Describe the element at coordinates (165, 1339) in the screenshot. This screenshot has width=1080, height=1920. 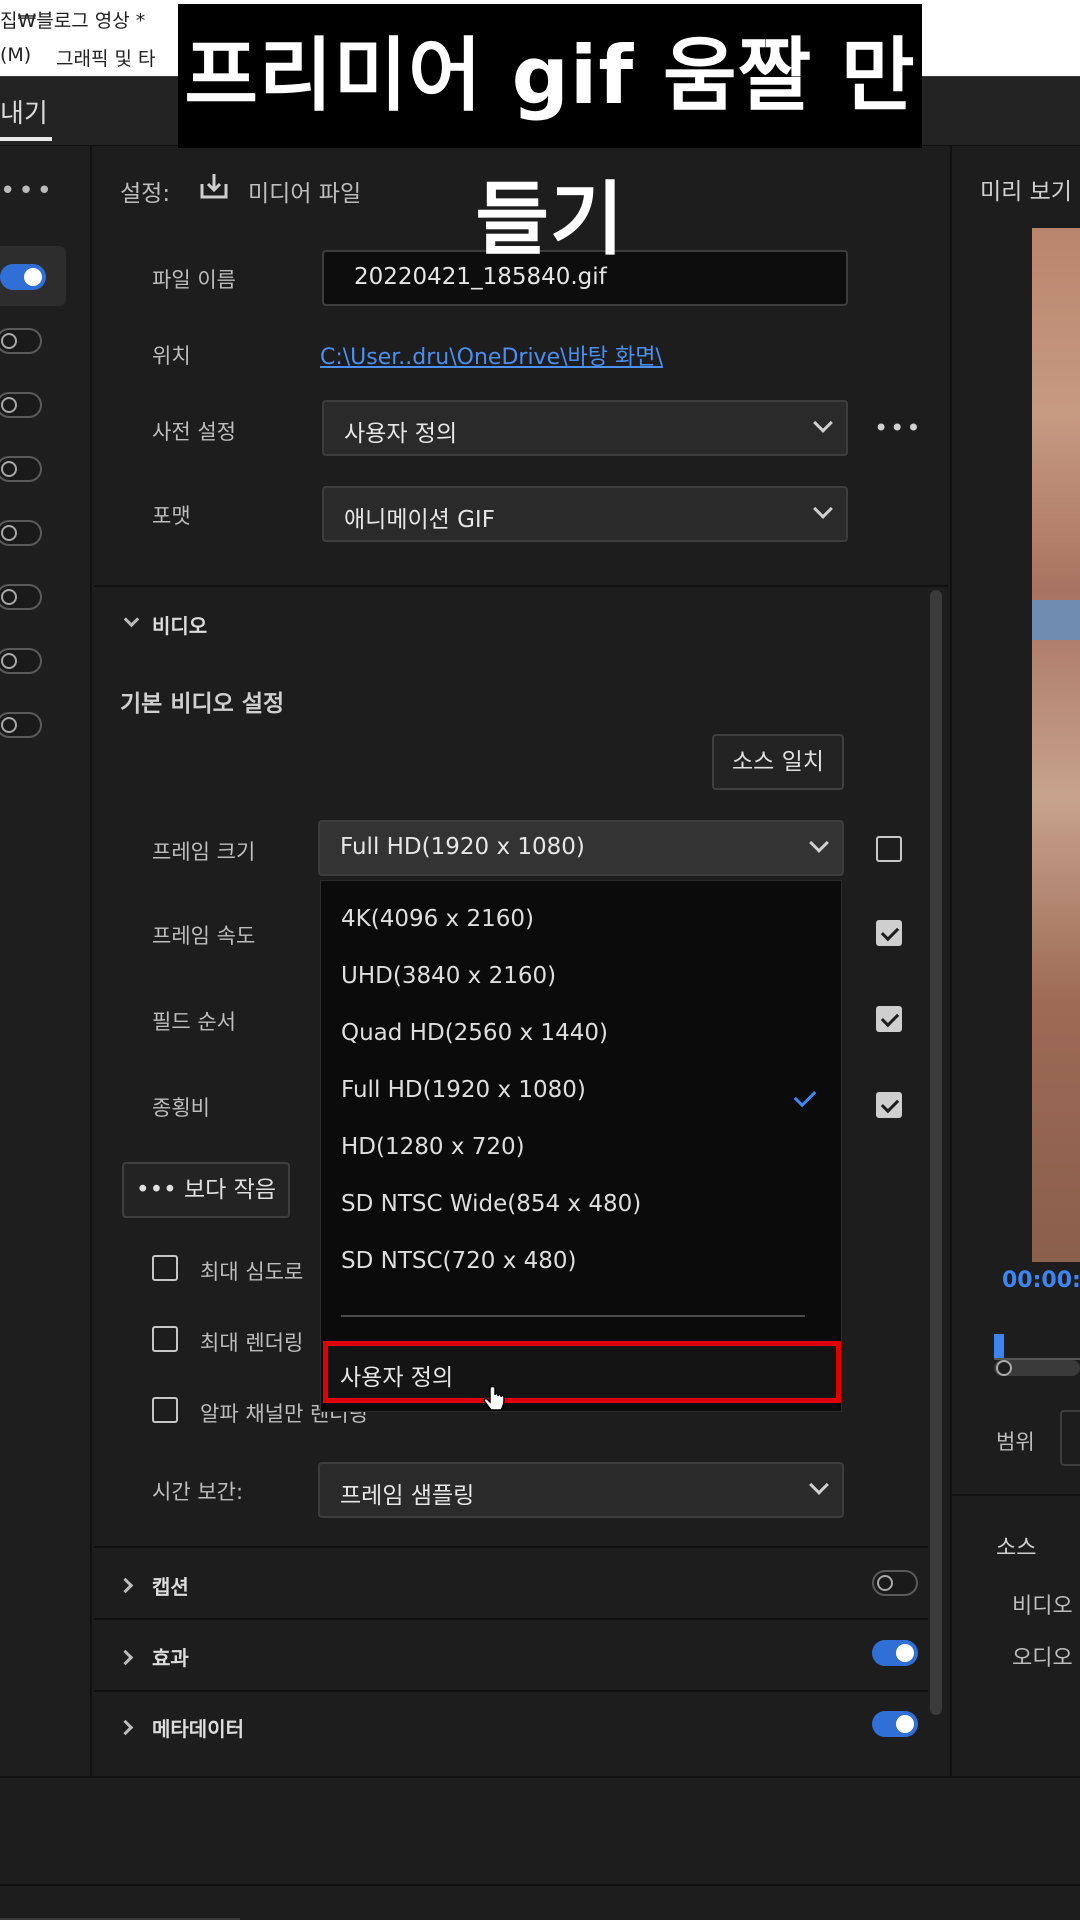
I see `max-render-checkbox` at that location.